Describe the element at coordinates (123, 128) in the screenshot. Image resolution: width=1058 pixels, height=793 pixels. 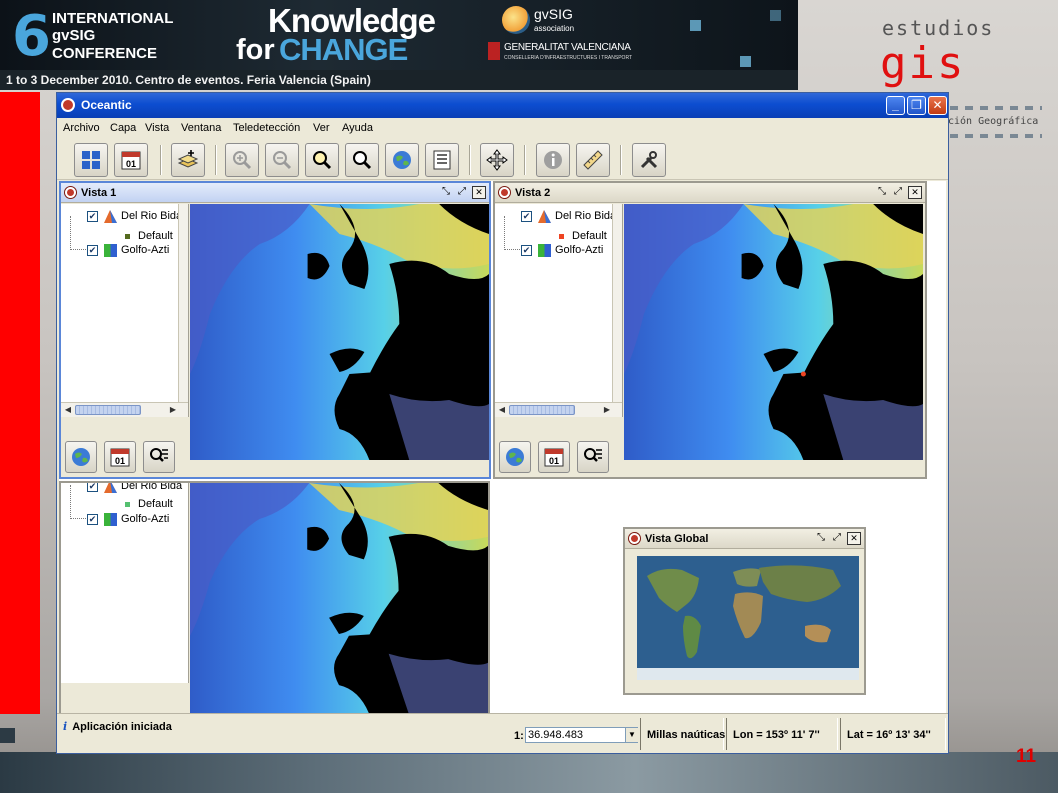
I see `menu-capa: Capa` at that location.